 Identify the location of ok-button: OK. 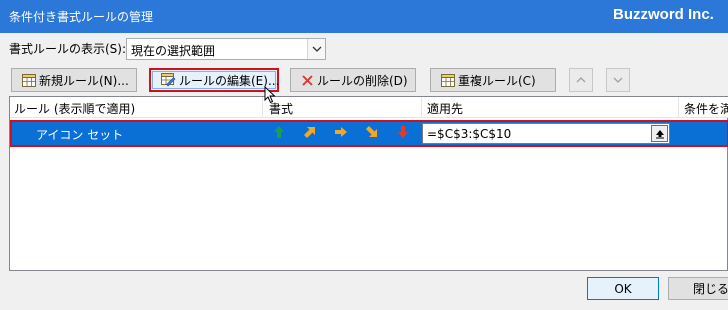
(623, 288).